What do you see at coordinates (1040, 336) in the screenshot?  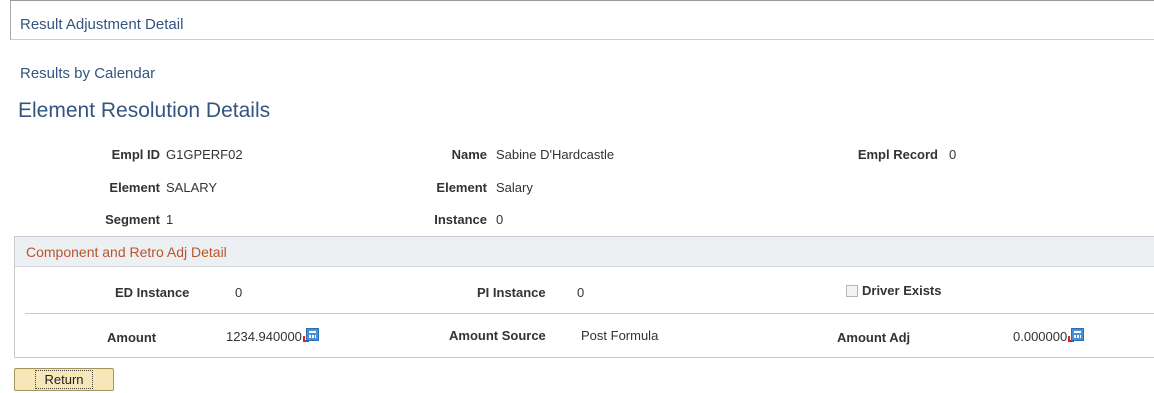 I see `amount-adj-value: 0.000000` at bounding box center [1040, 336].